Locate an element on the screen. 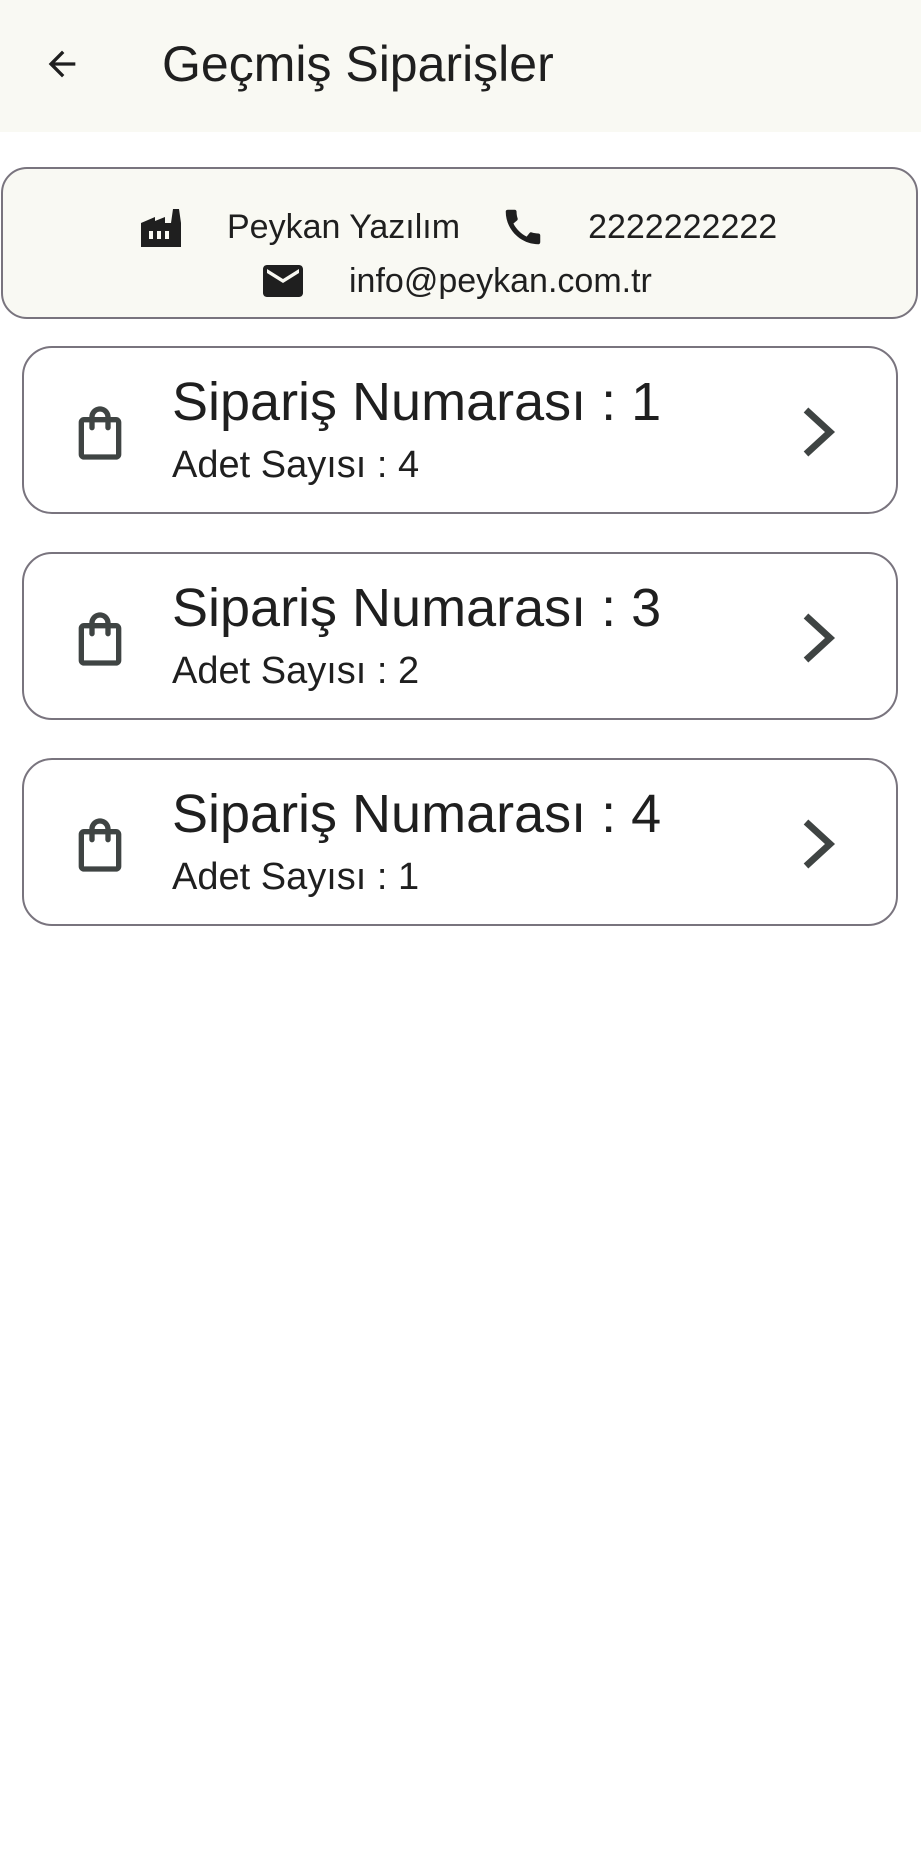  order-card: Sipariş Numarası : 4 Adet Sayısı : 1 is located at coordinates (460, 842).